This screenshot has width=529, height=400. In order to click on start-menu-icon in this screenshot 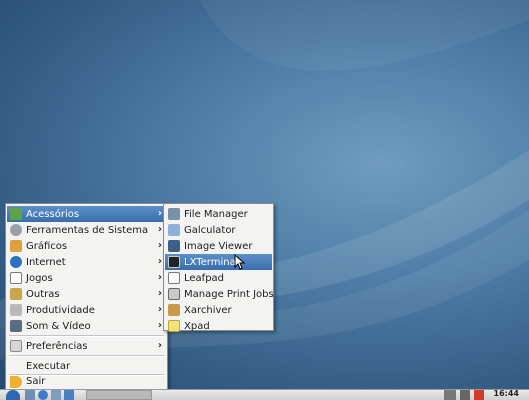, I will do `click(13, 395)`.